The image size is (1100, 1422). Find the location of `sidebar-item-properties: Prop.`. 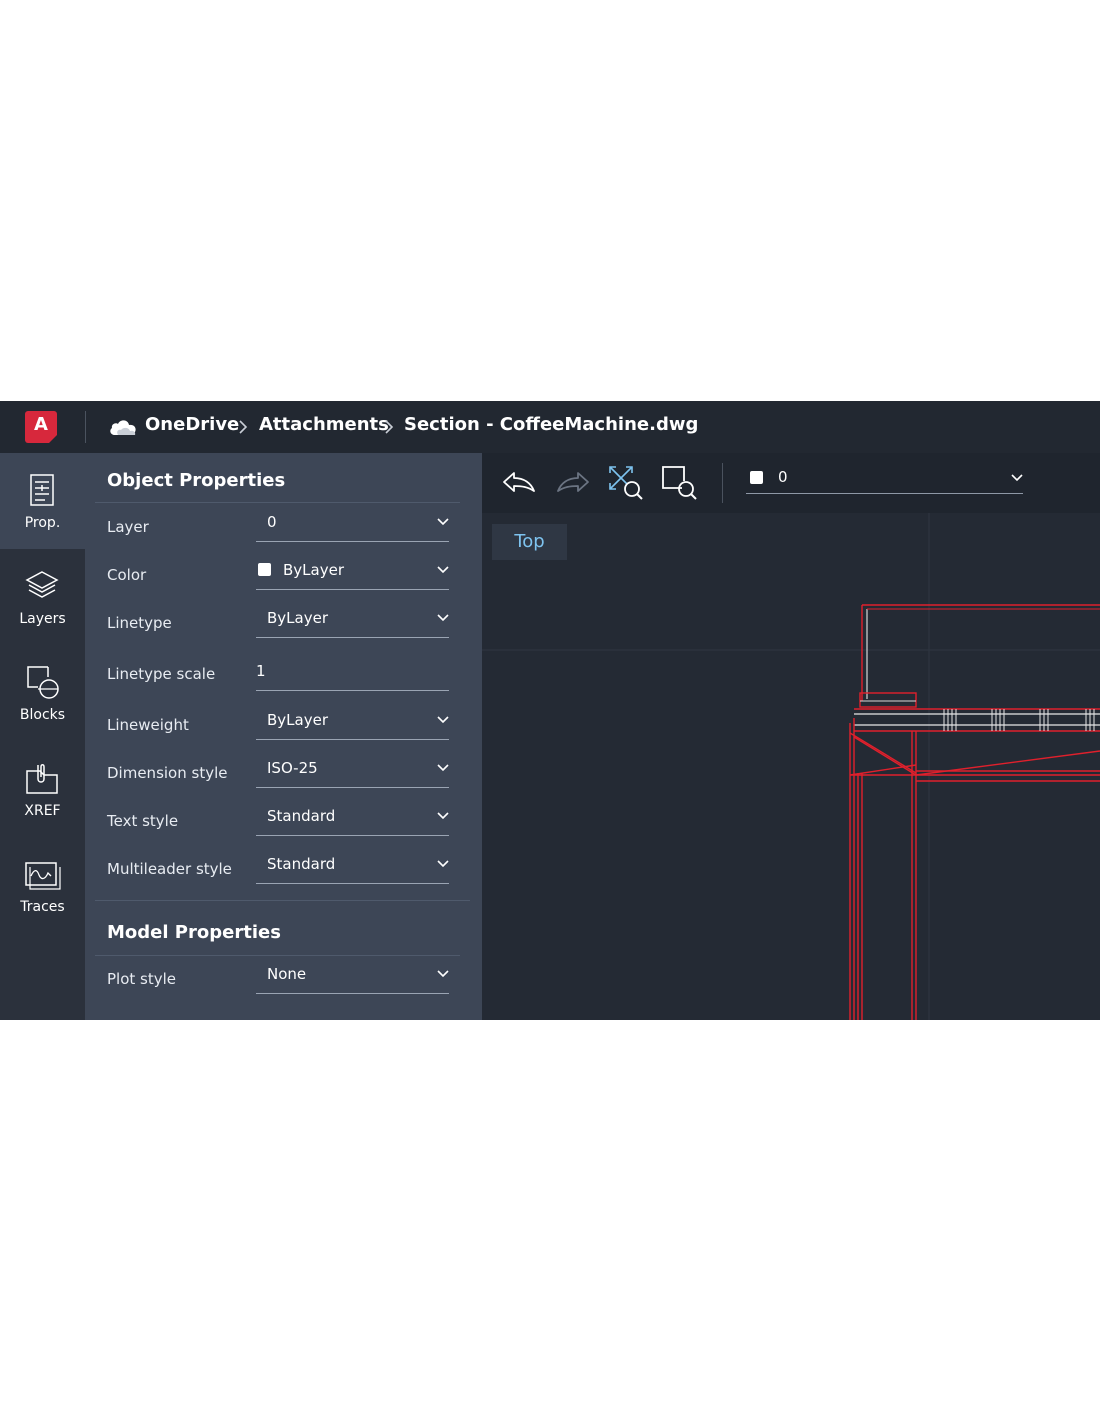

sidebar-item-properties: Prop. is located at coordinates (42, 501).